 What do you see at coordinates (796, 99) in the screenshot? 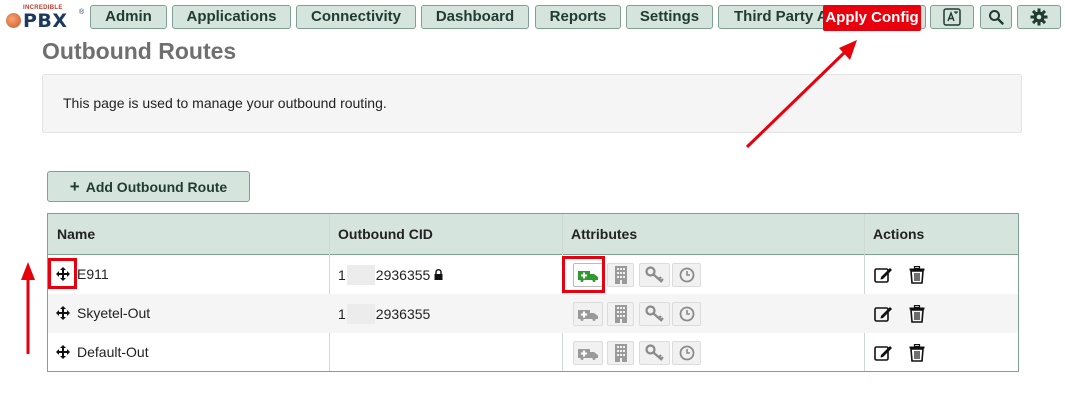
I see `arrow-diagonal-line` at bounding box center [796, 99].